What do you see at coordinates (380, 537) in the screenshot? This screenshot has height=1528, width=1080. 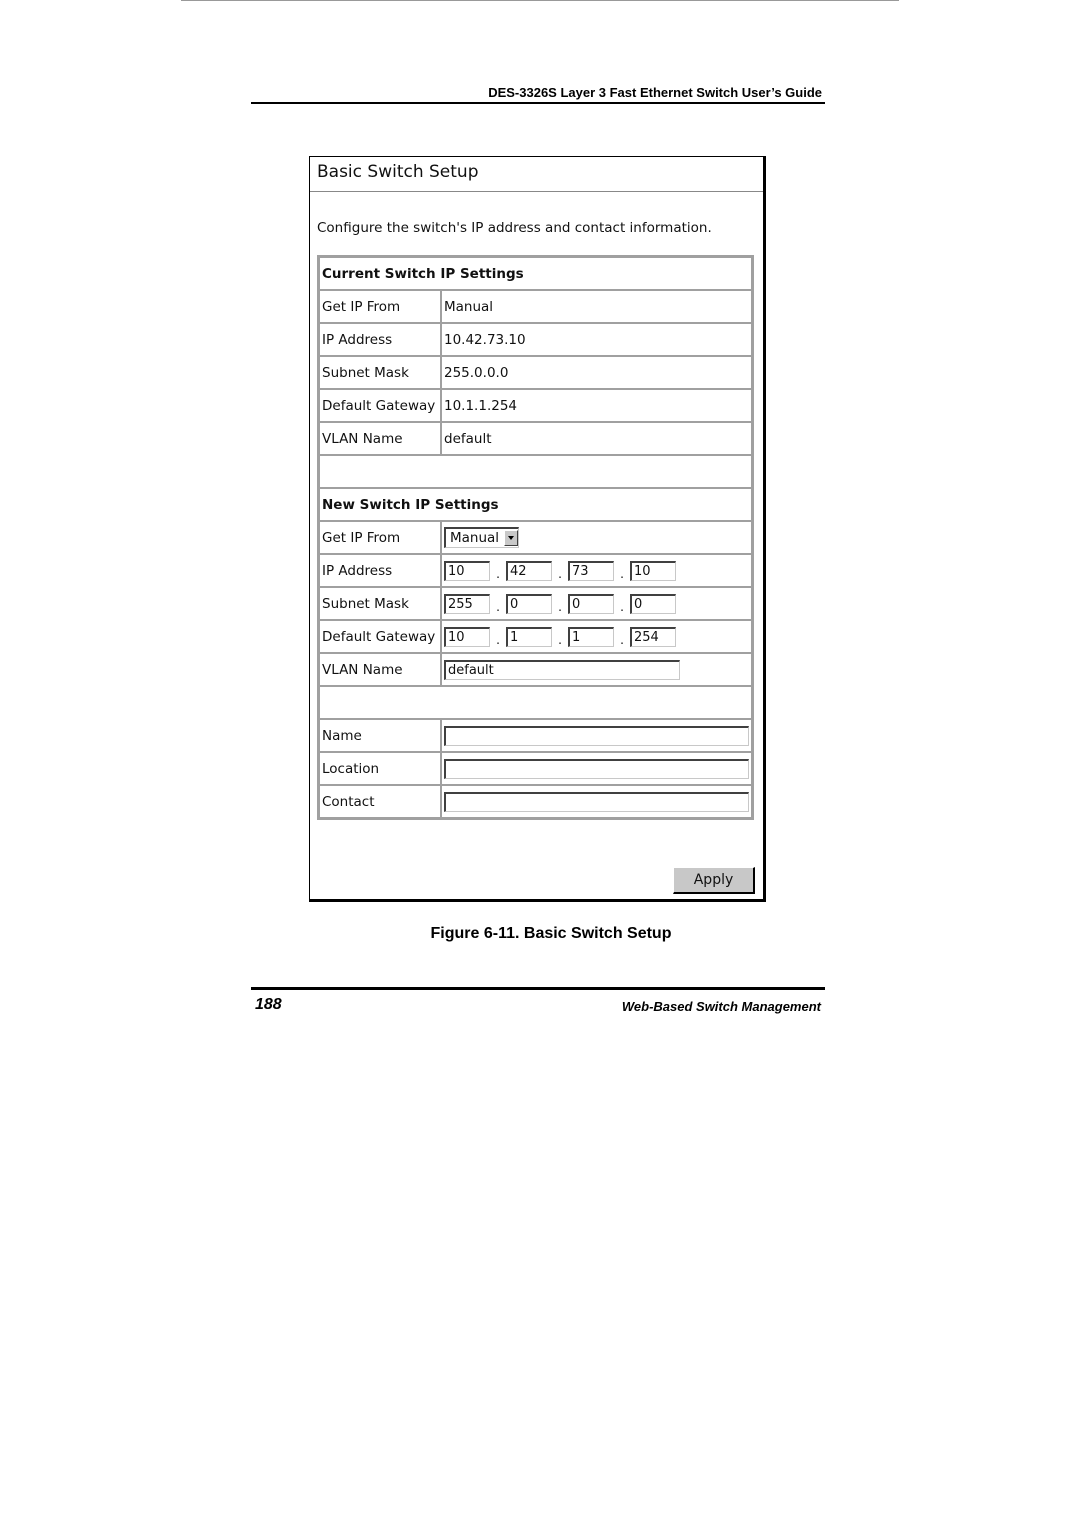 I see `new-get-ip-from-label: Get IP From` at bounding box center [380, 537].